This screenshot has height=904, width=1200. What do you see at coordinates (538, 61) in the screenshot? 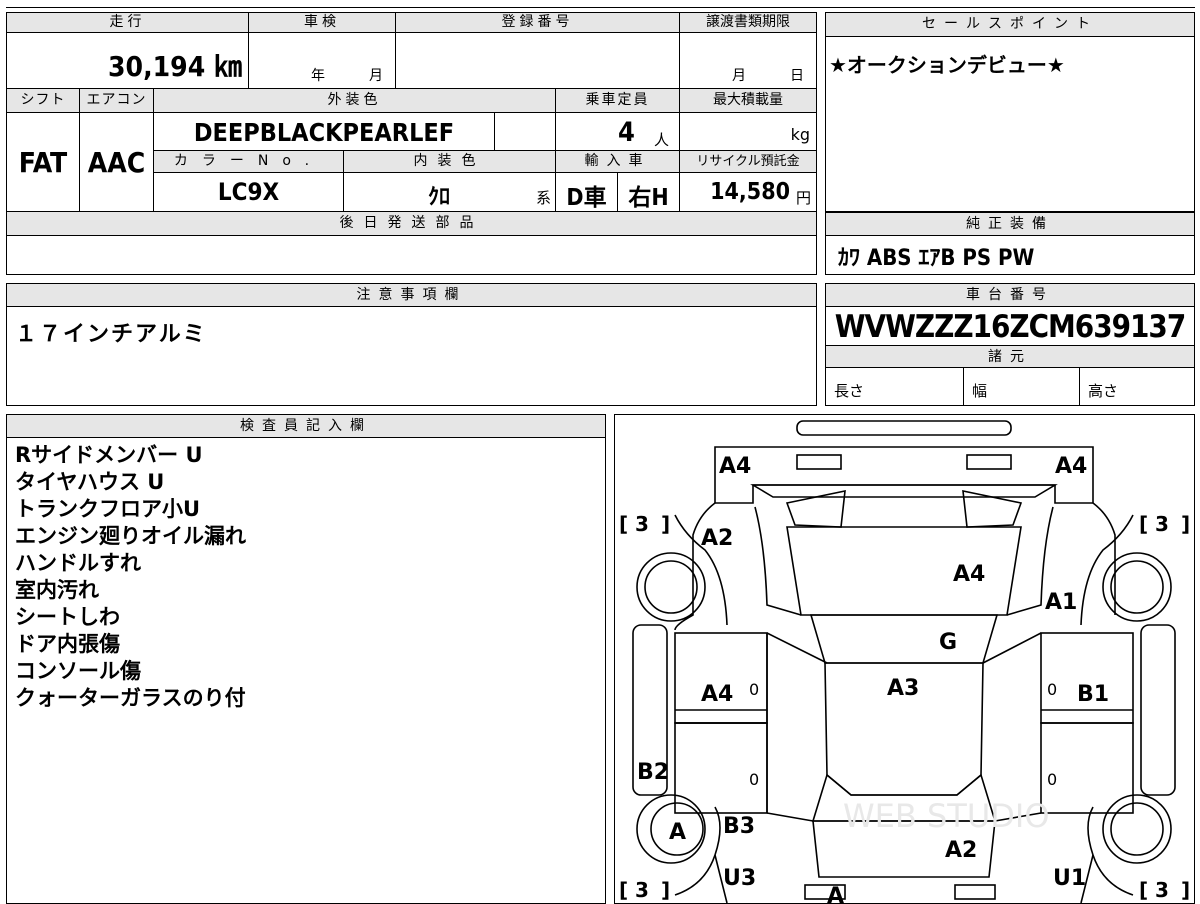
I see `registration-cell` at bounding box center [538, 61].